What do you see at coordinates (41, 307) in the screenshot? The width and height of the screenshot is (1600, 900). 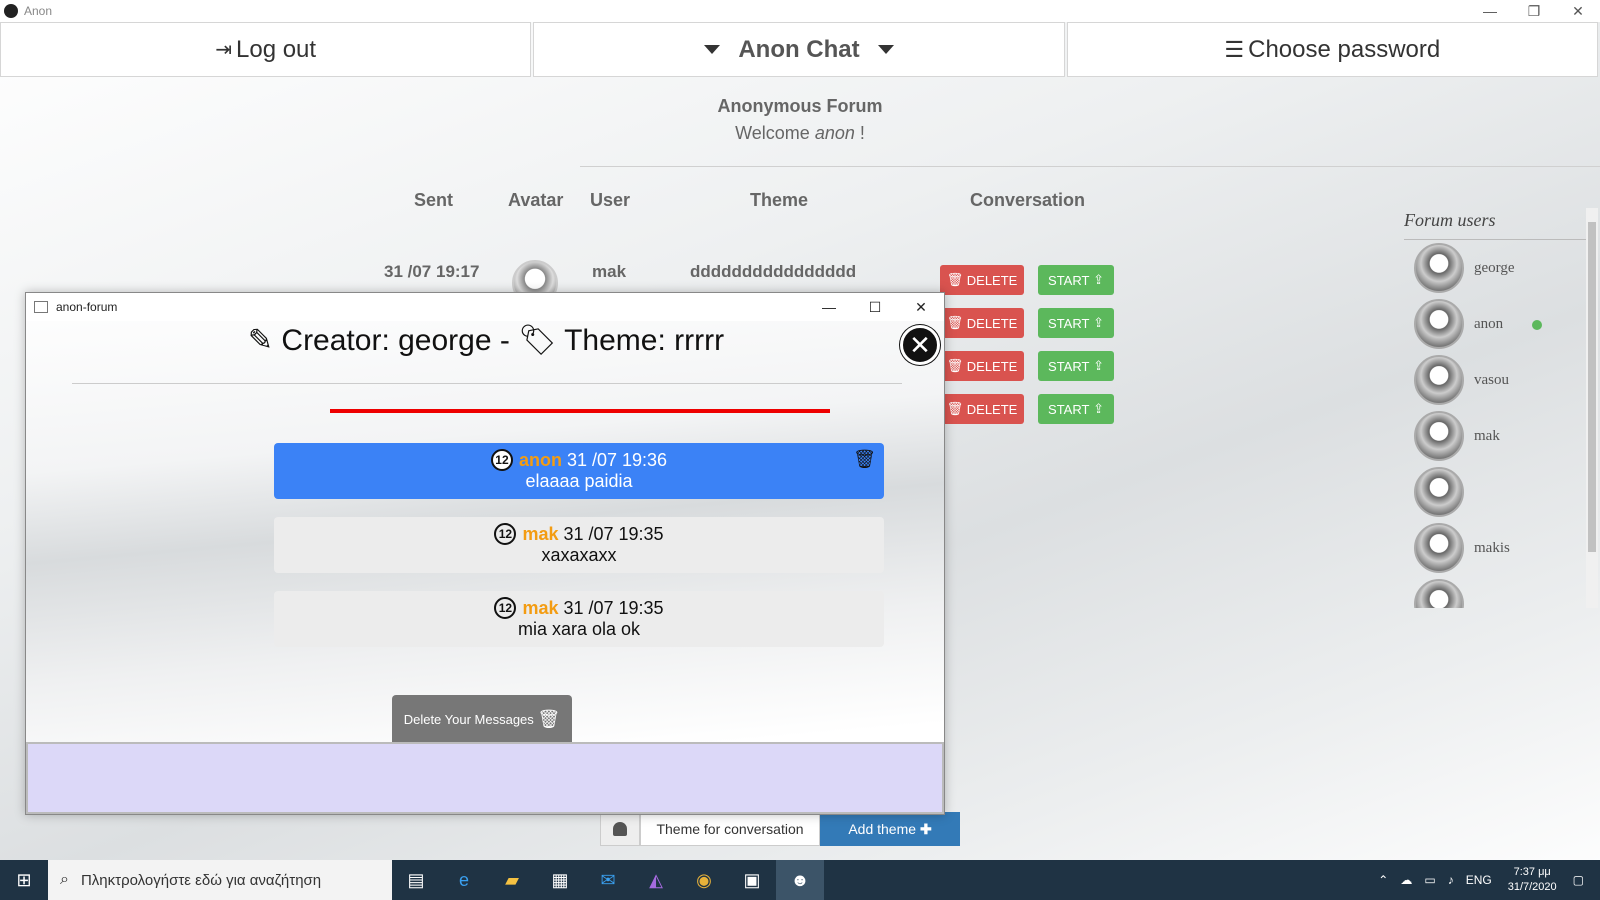 I see `window-icon` at bounding box center [41, 307].